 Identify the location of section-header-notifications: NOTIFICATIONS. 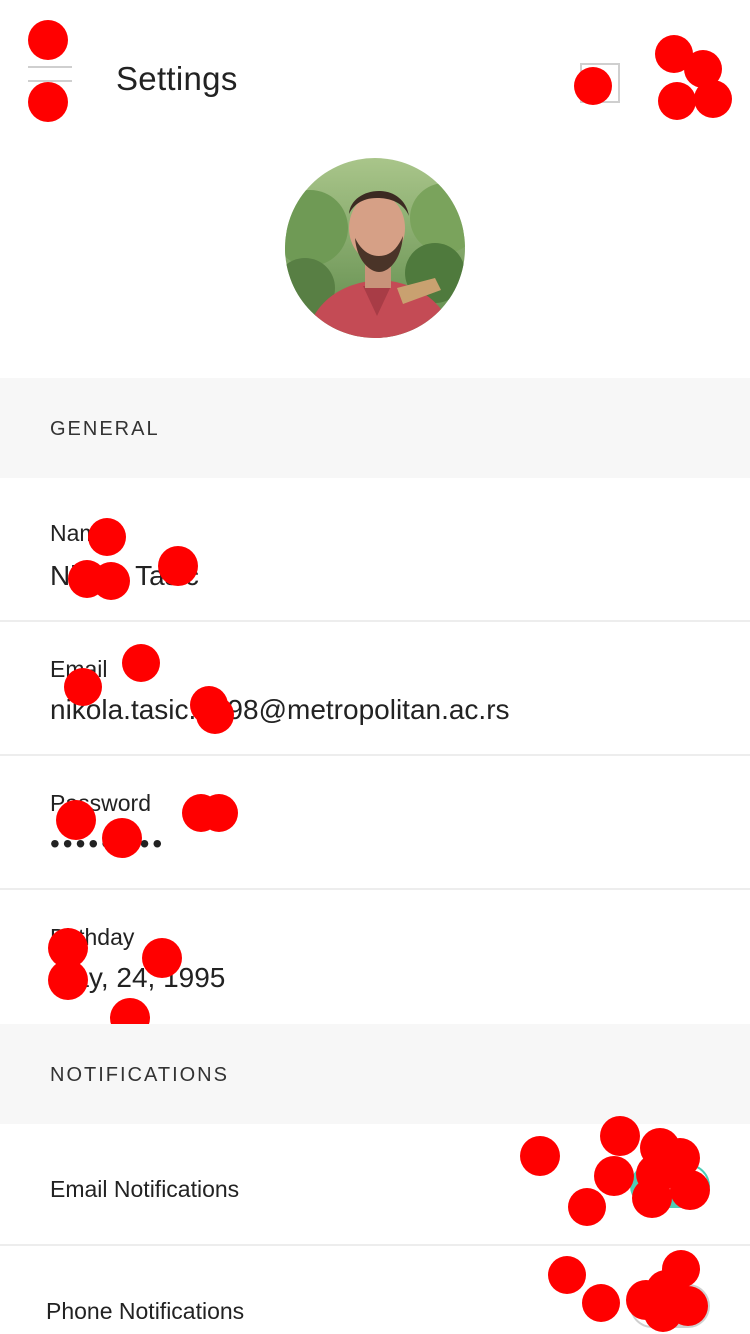
(375, 1074).